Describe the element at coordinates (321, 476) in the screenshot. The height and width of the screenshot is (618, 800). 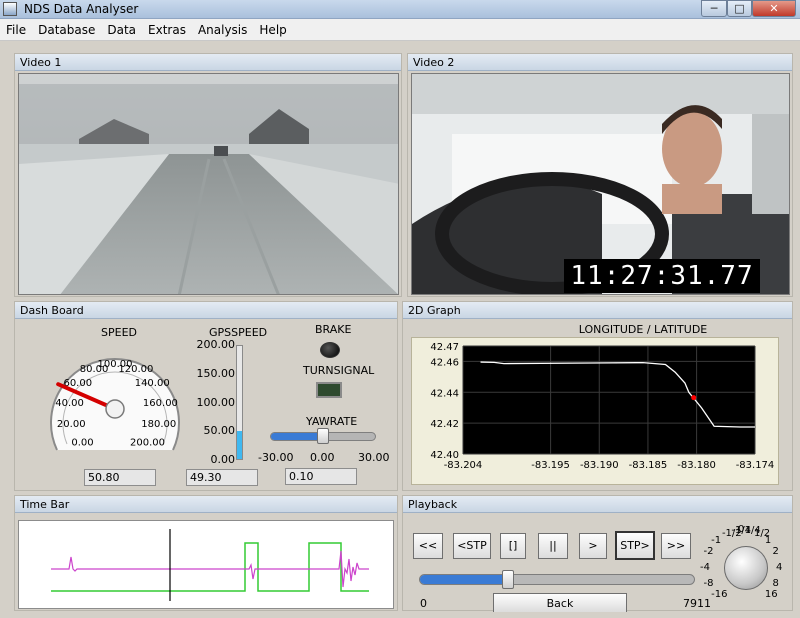
I see `yawrate-readout: 0.10` at that location.